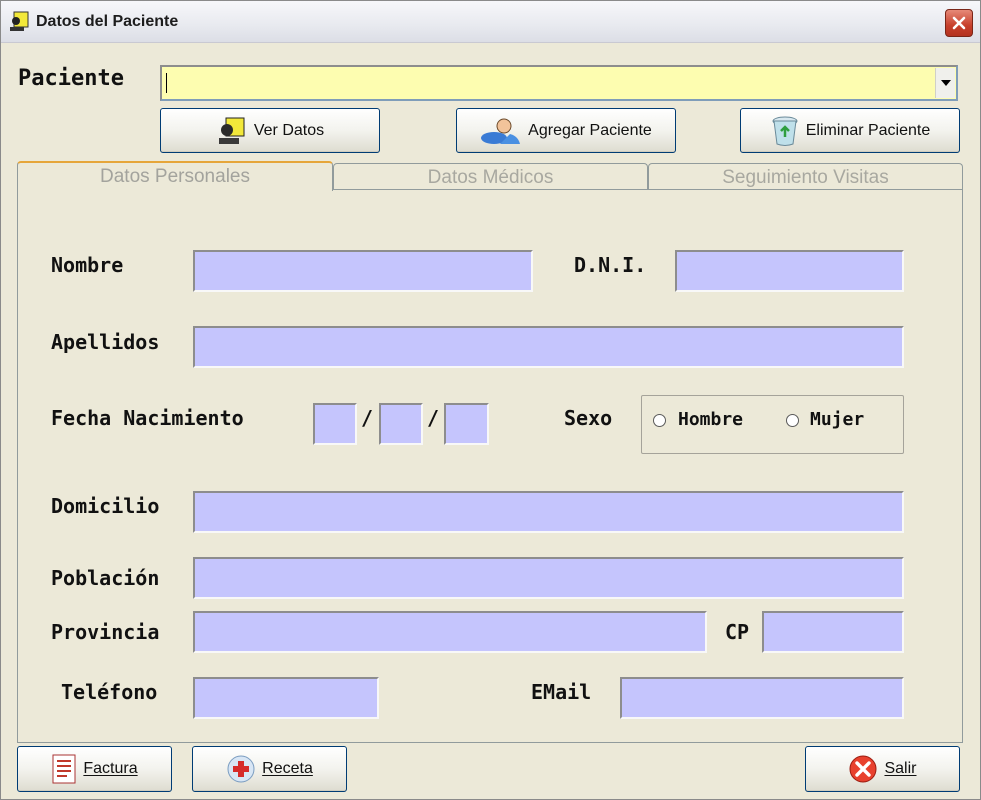 The image size is (981, 800). What do you see at coordinates (105, 578) in the screenshot?
I see `poblacion-label: Población` at bounding box center [105, 578].